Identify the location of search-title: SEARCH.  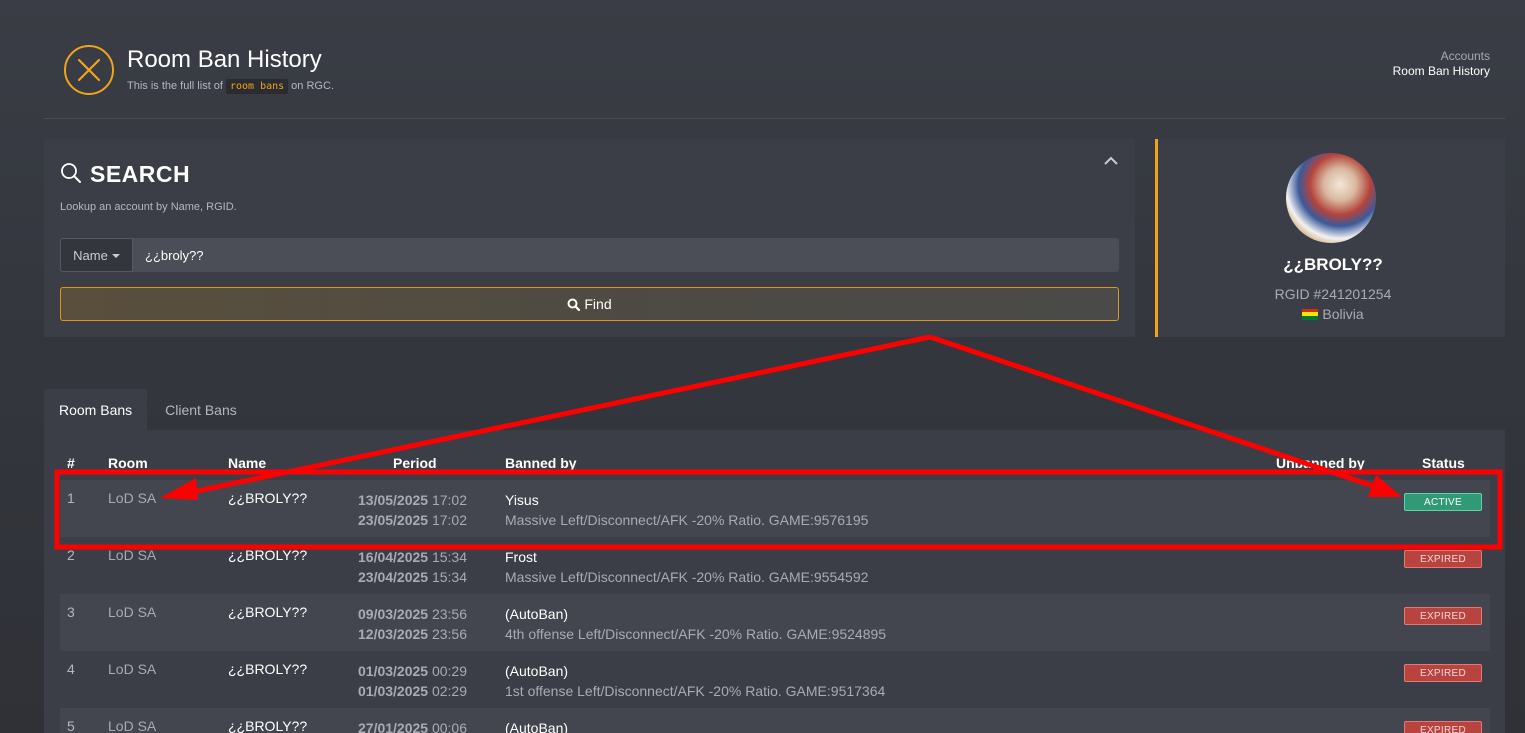
(125, 174).